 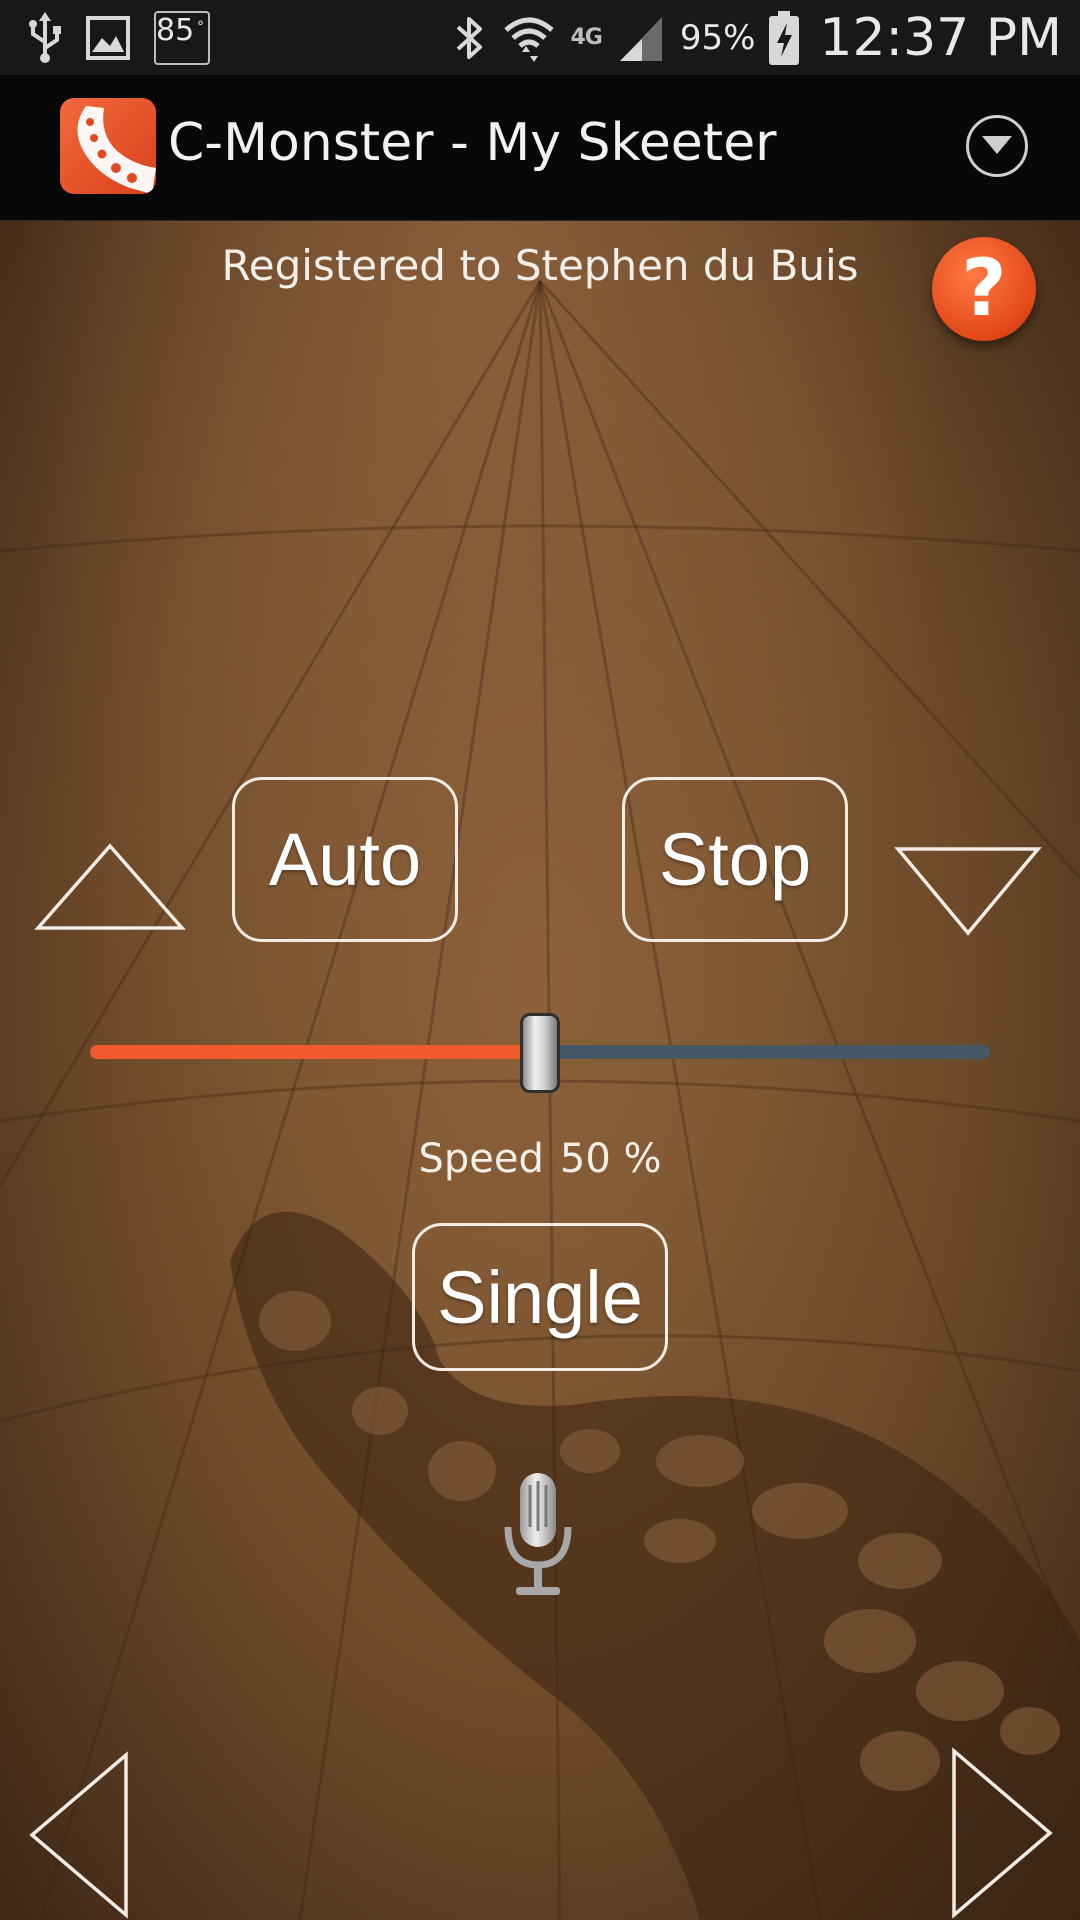 What do you see at coordinates (45, 37) in the screenshot?
I see `usb-icon` at bounding box center [45, 37].